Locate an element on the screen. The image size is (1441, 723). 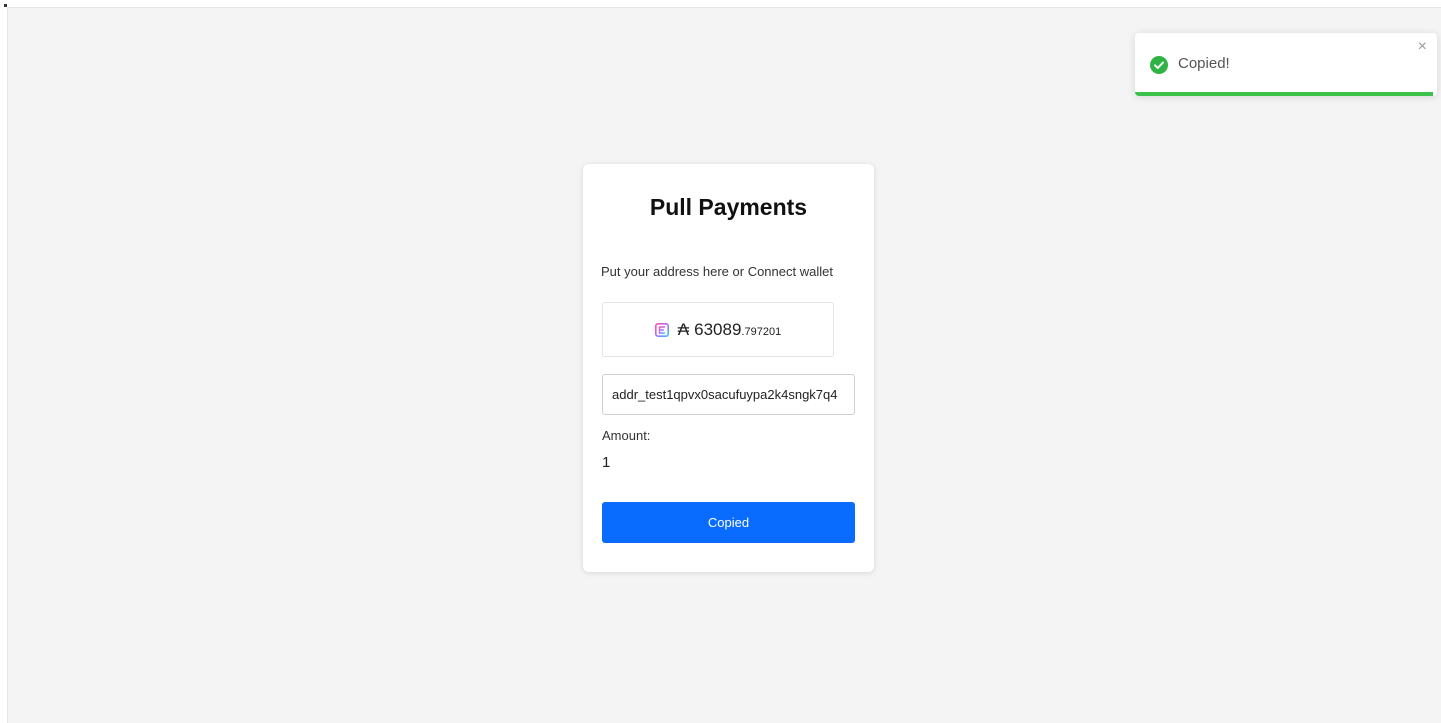
amount-value: 1 is located at coordinates (606, 462).